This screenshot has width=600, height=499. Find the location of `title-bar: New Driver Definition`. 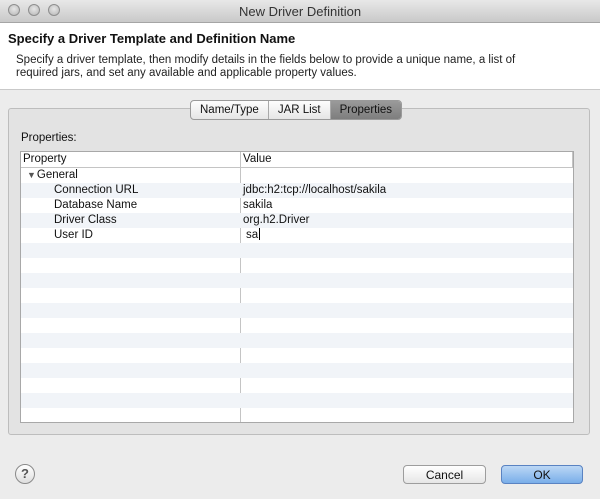

title-bar: New Driver Definition is located at coordinates (300, 11).